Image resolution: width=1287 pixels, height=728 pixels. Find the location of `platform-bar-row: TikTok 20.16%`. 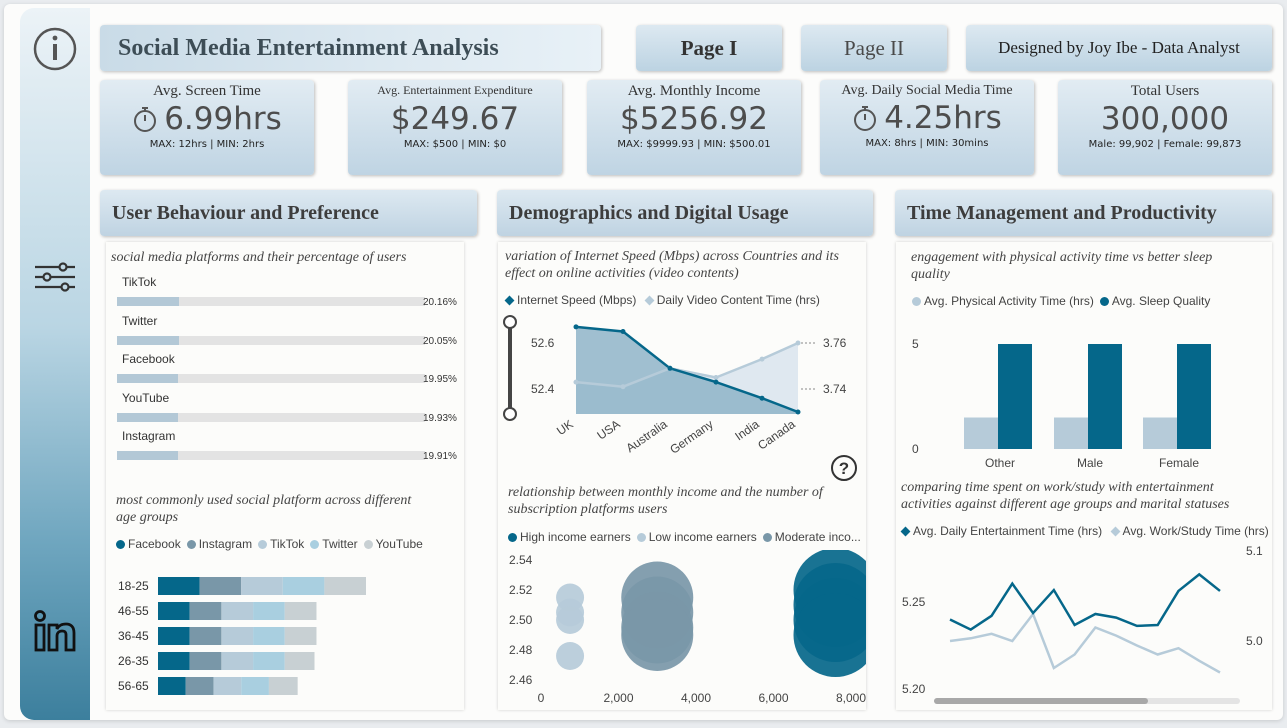

platform-bar-row: TikTok 20.16% is located at coordinates (286, 291).